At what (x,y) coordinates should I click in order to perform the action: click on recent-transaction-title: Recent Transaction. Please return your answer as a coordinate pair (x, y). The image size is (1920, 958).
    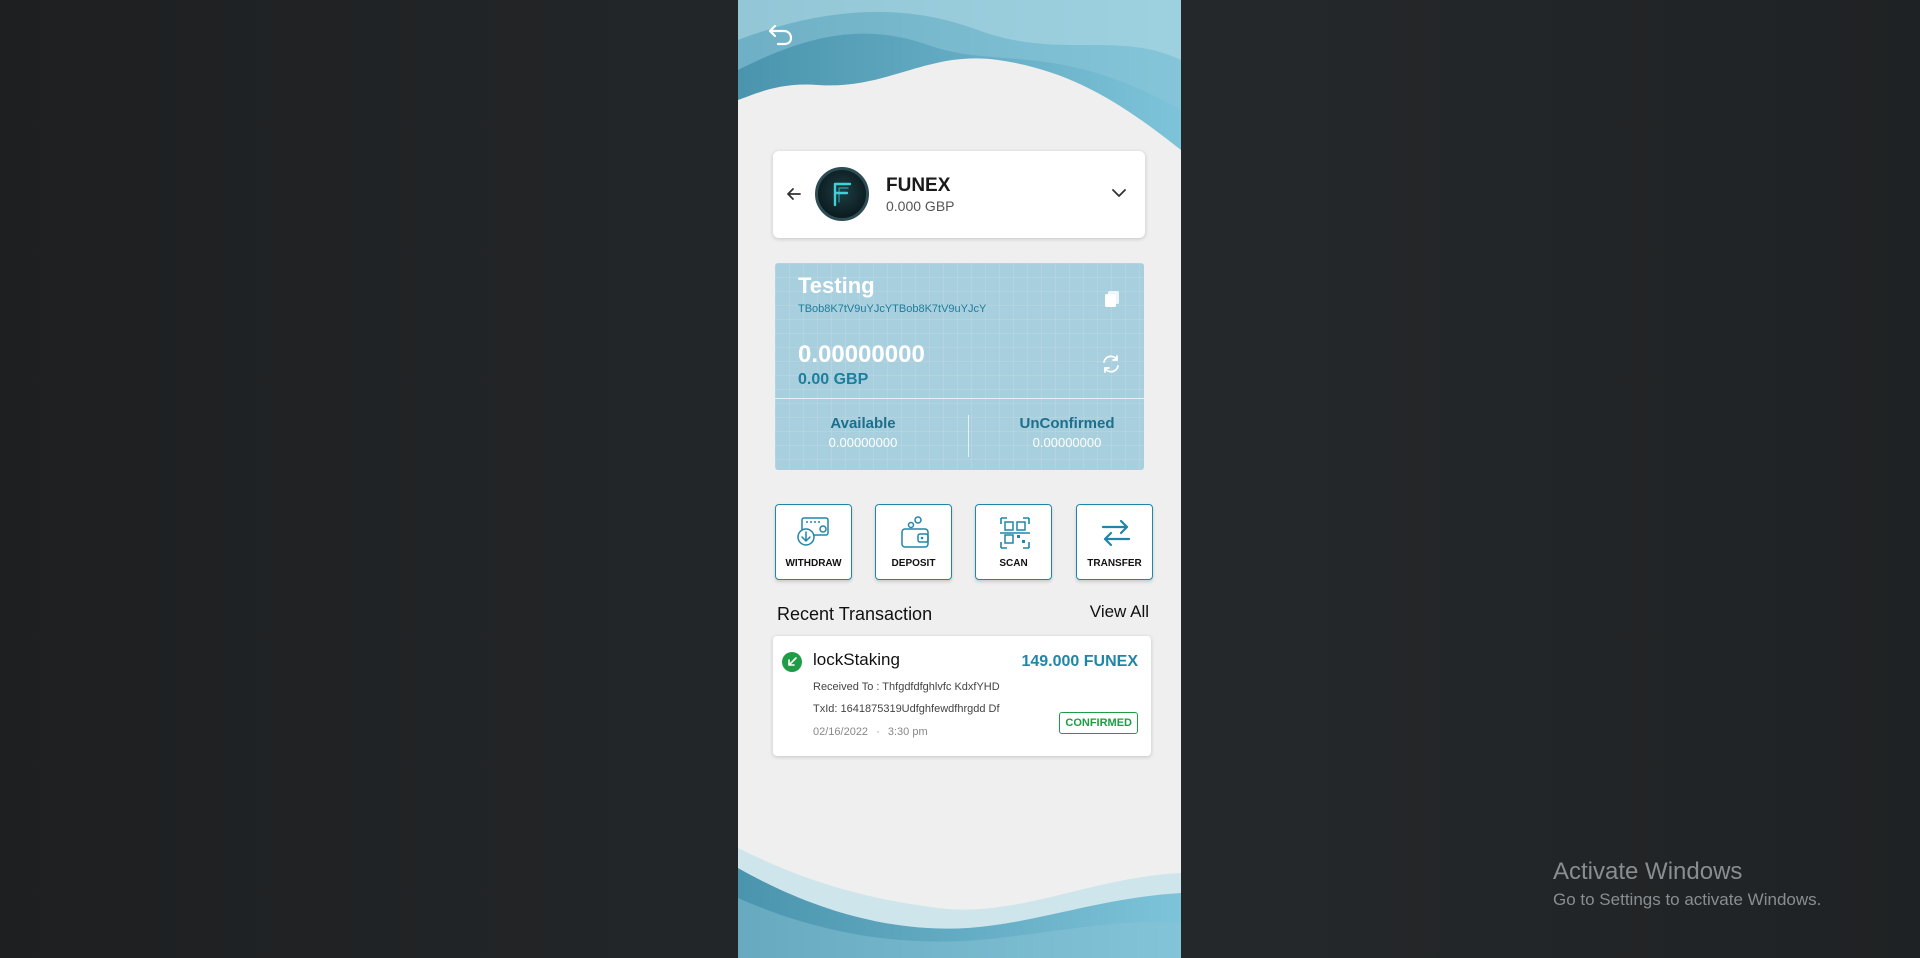
    Looking at the image, I should click on (855, 614).